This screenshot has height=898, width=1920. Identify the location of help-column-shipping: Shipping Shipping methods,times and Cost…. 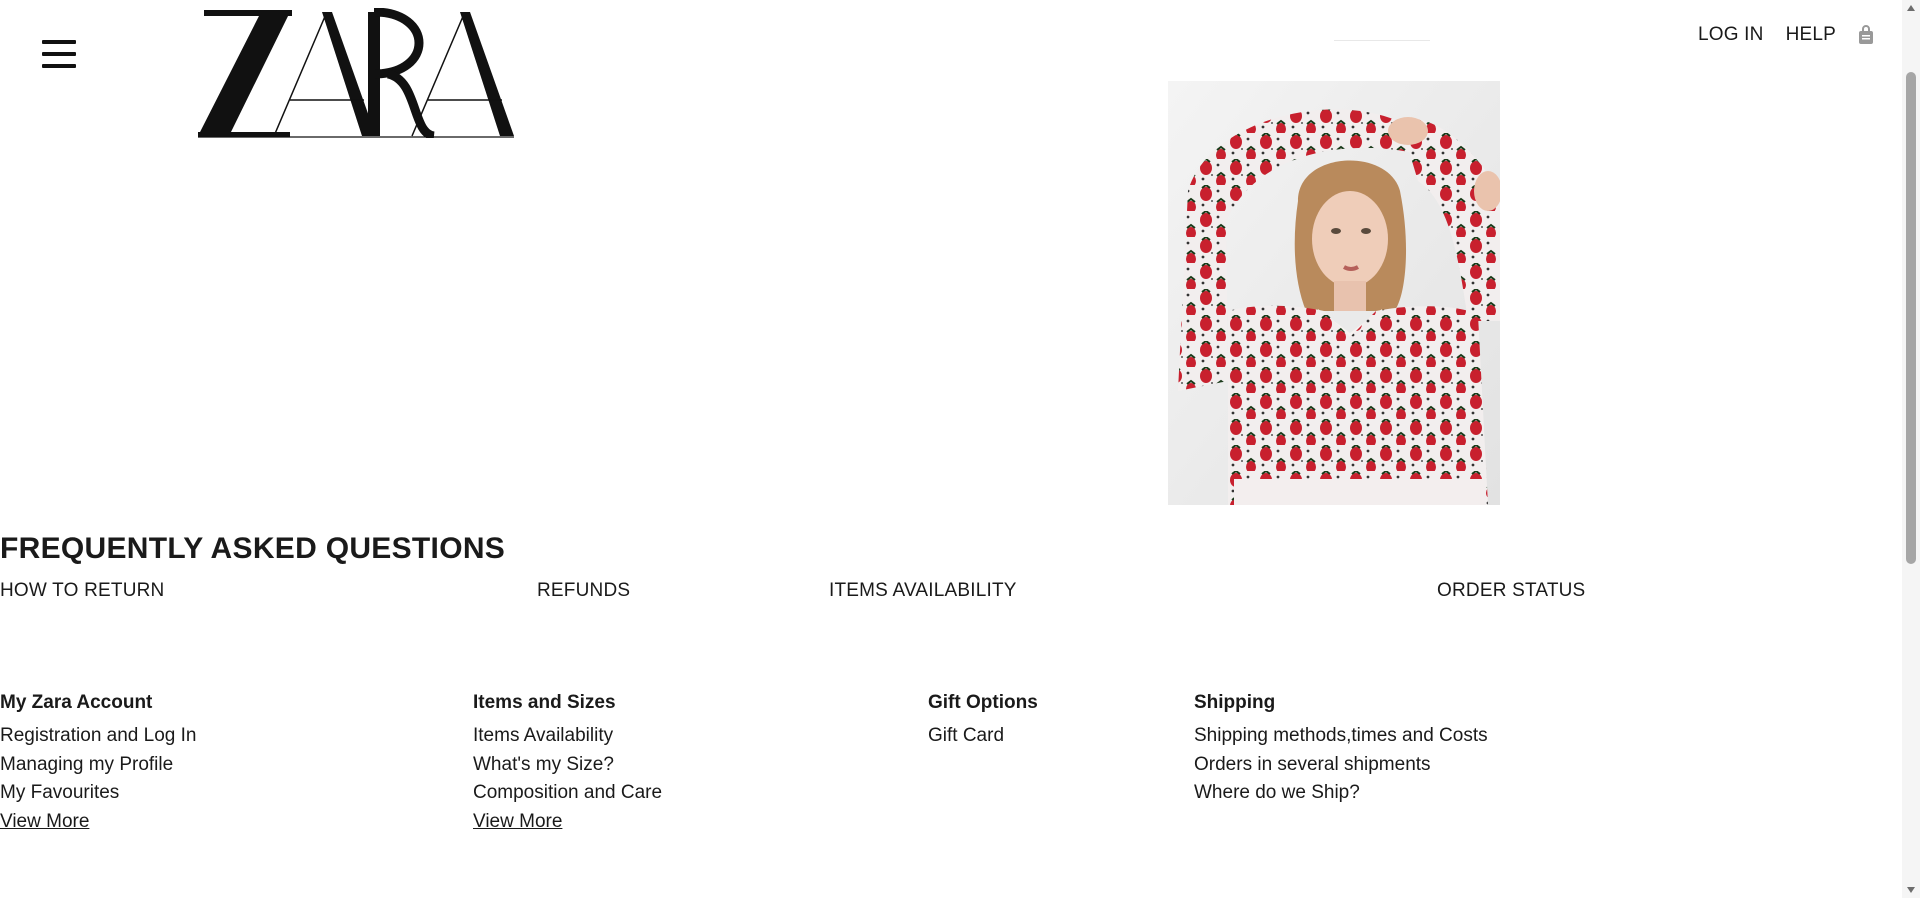
(1341, 749).